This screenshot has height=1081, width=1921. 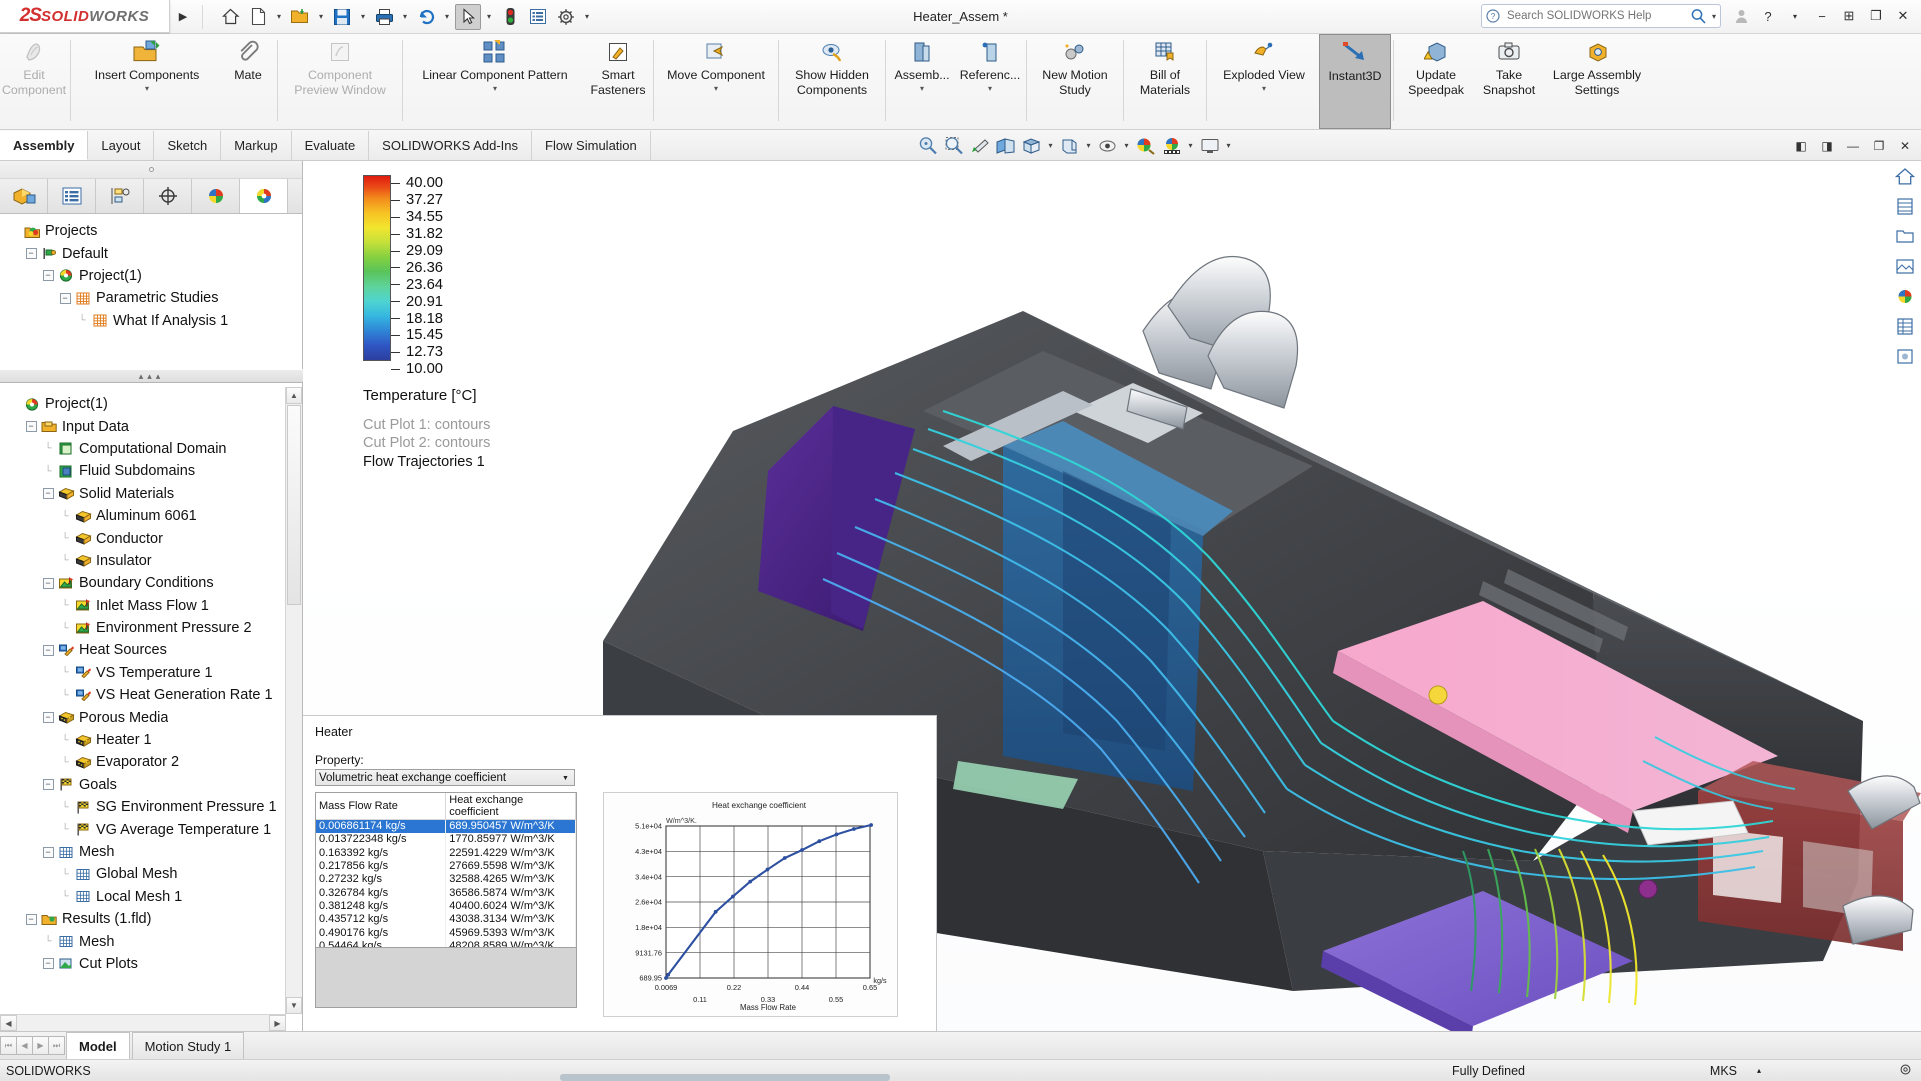 What do you see at coordinates (154, 231) in the screenshot?
I see `tree-item-projects: Projects` at bounding box center [154, 231].